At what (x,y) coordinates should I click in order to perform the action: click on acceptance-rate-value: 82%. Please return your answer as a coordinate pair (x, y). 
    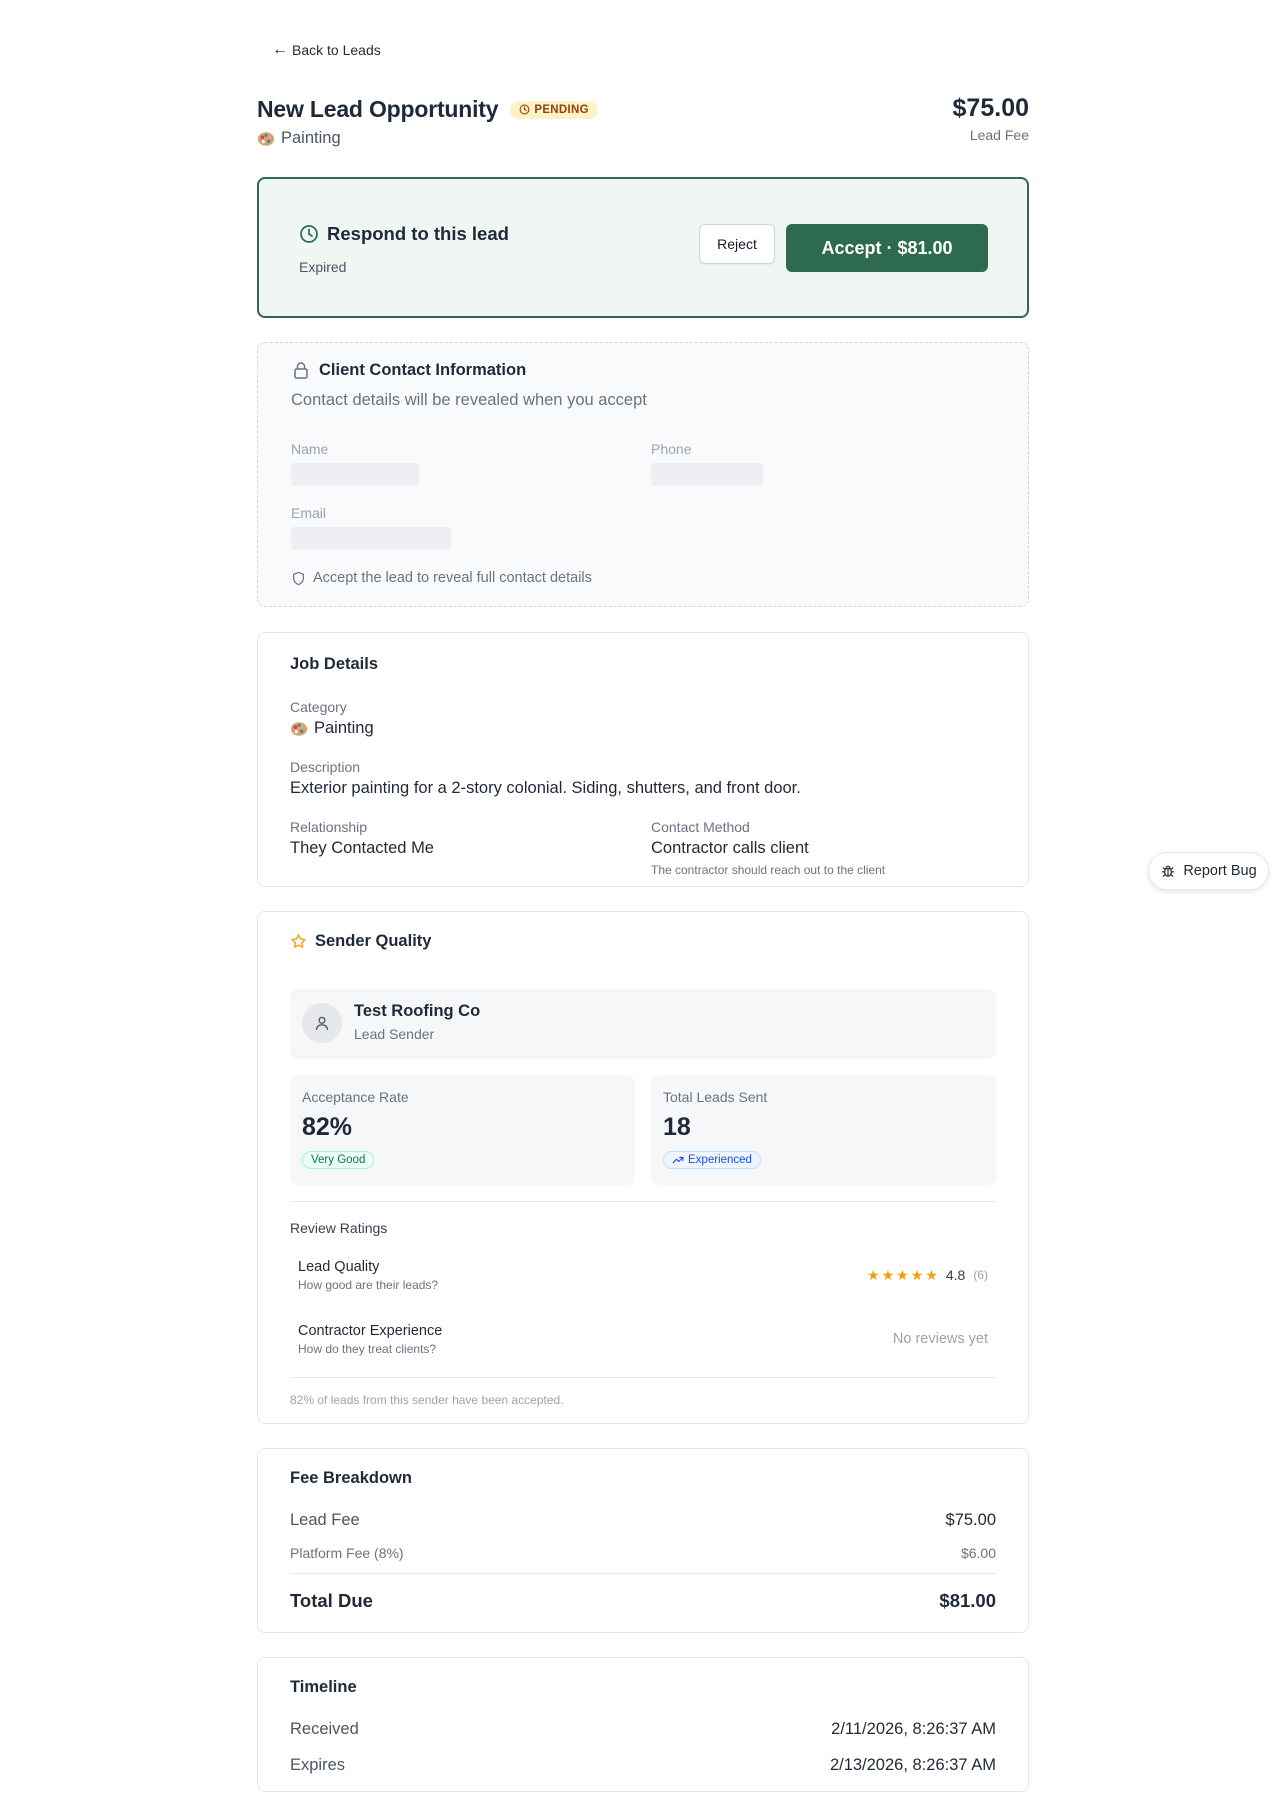
    Looking at the image, I should click on (327, 1127).